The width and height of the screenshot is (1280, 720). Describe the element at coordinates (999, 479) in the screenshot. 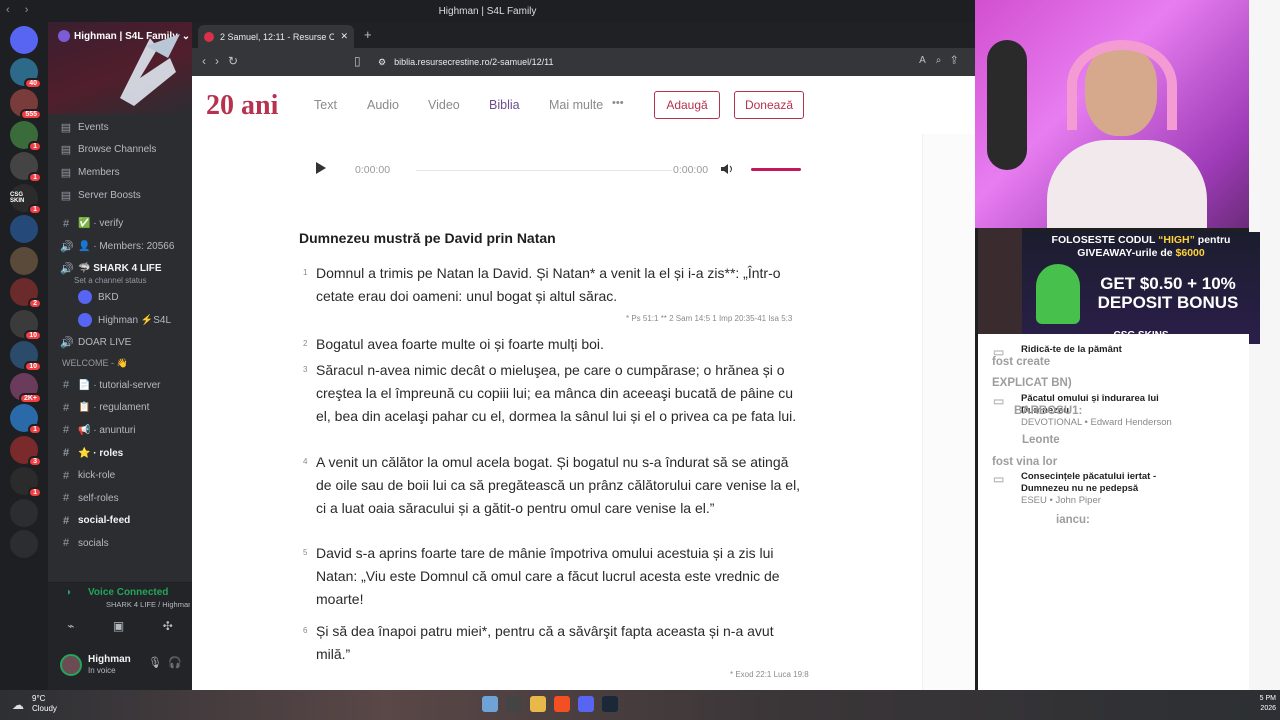

I see `video-icon: ▭` at that location.